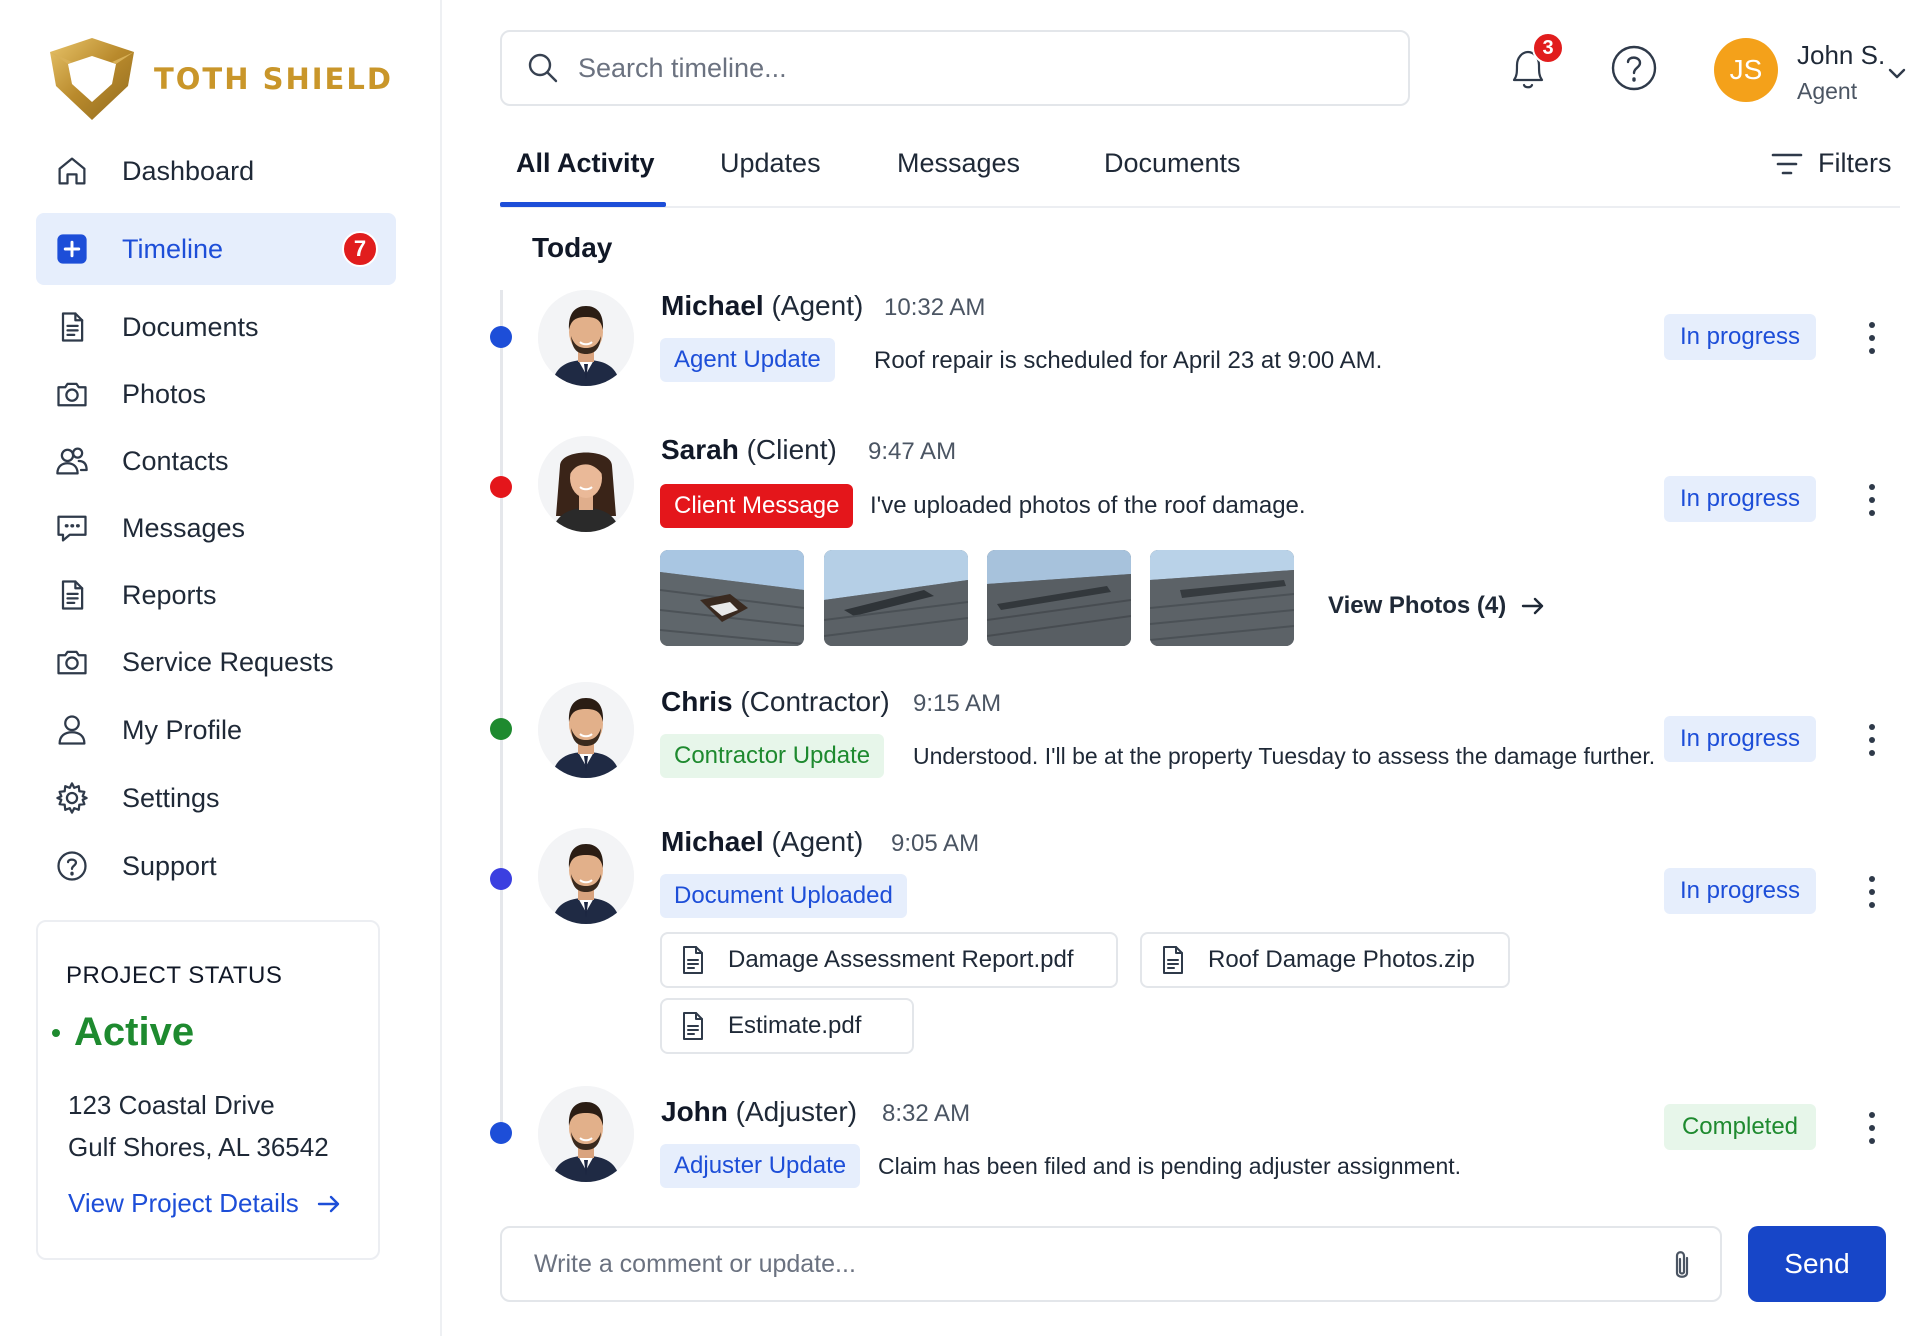  I want to click on chat-icon, so click(72, 528).